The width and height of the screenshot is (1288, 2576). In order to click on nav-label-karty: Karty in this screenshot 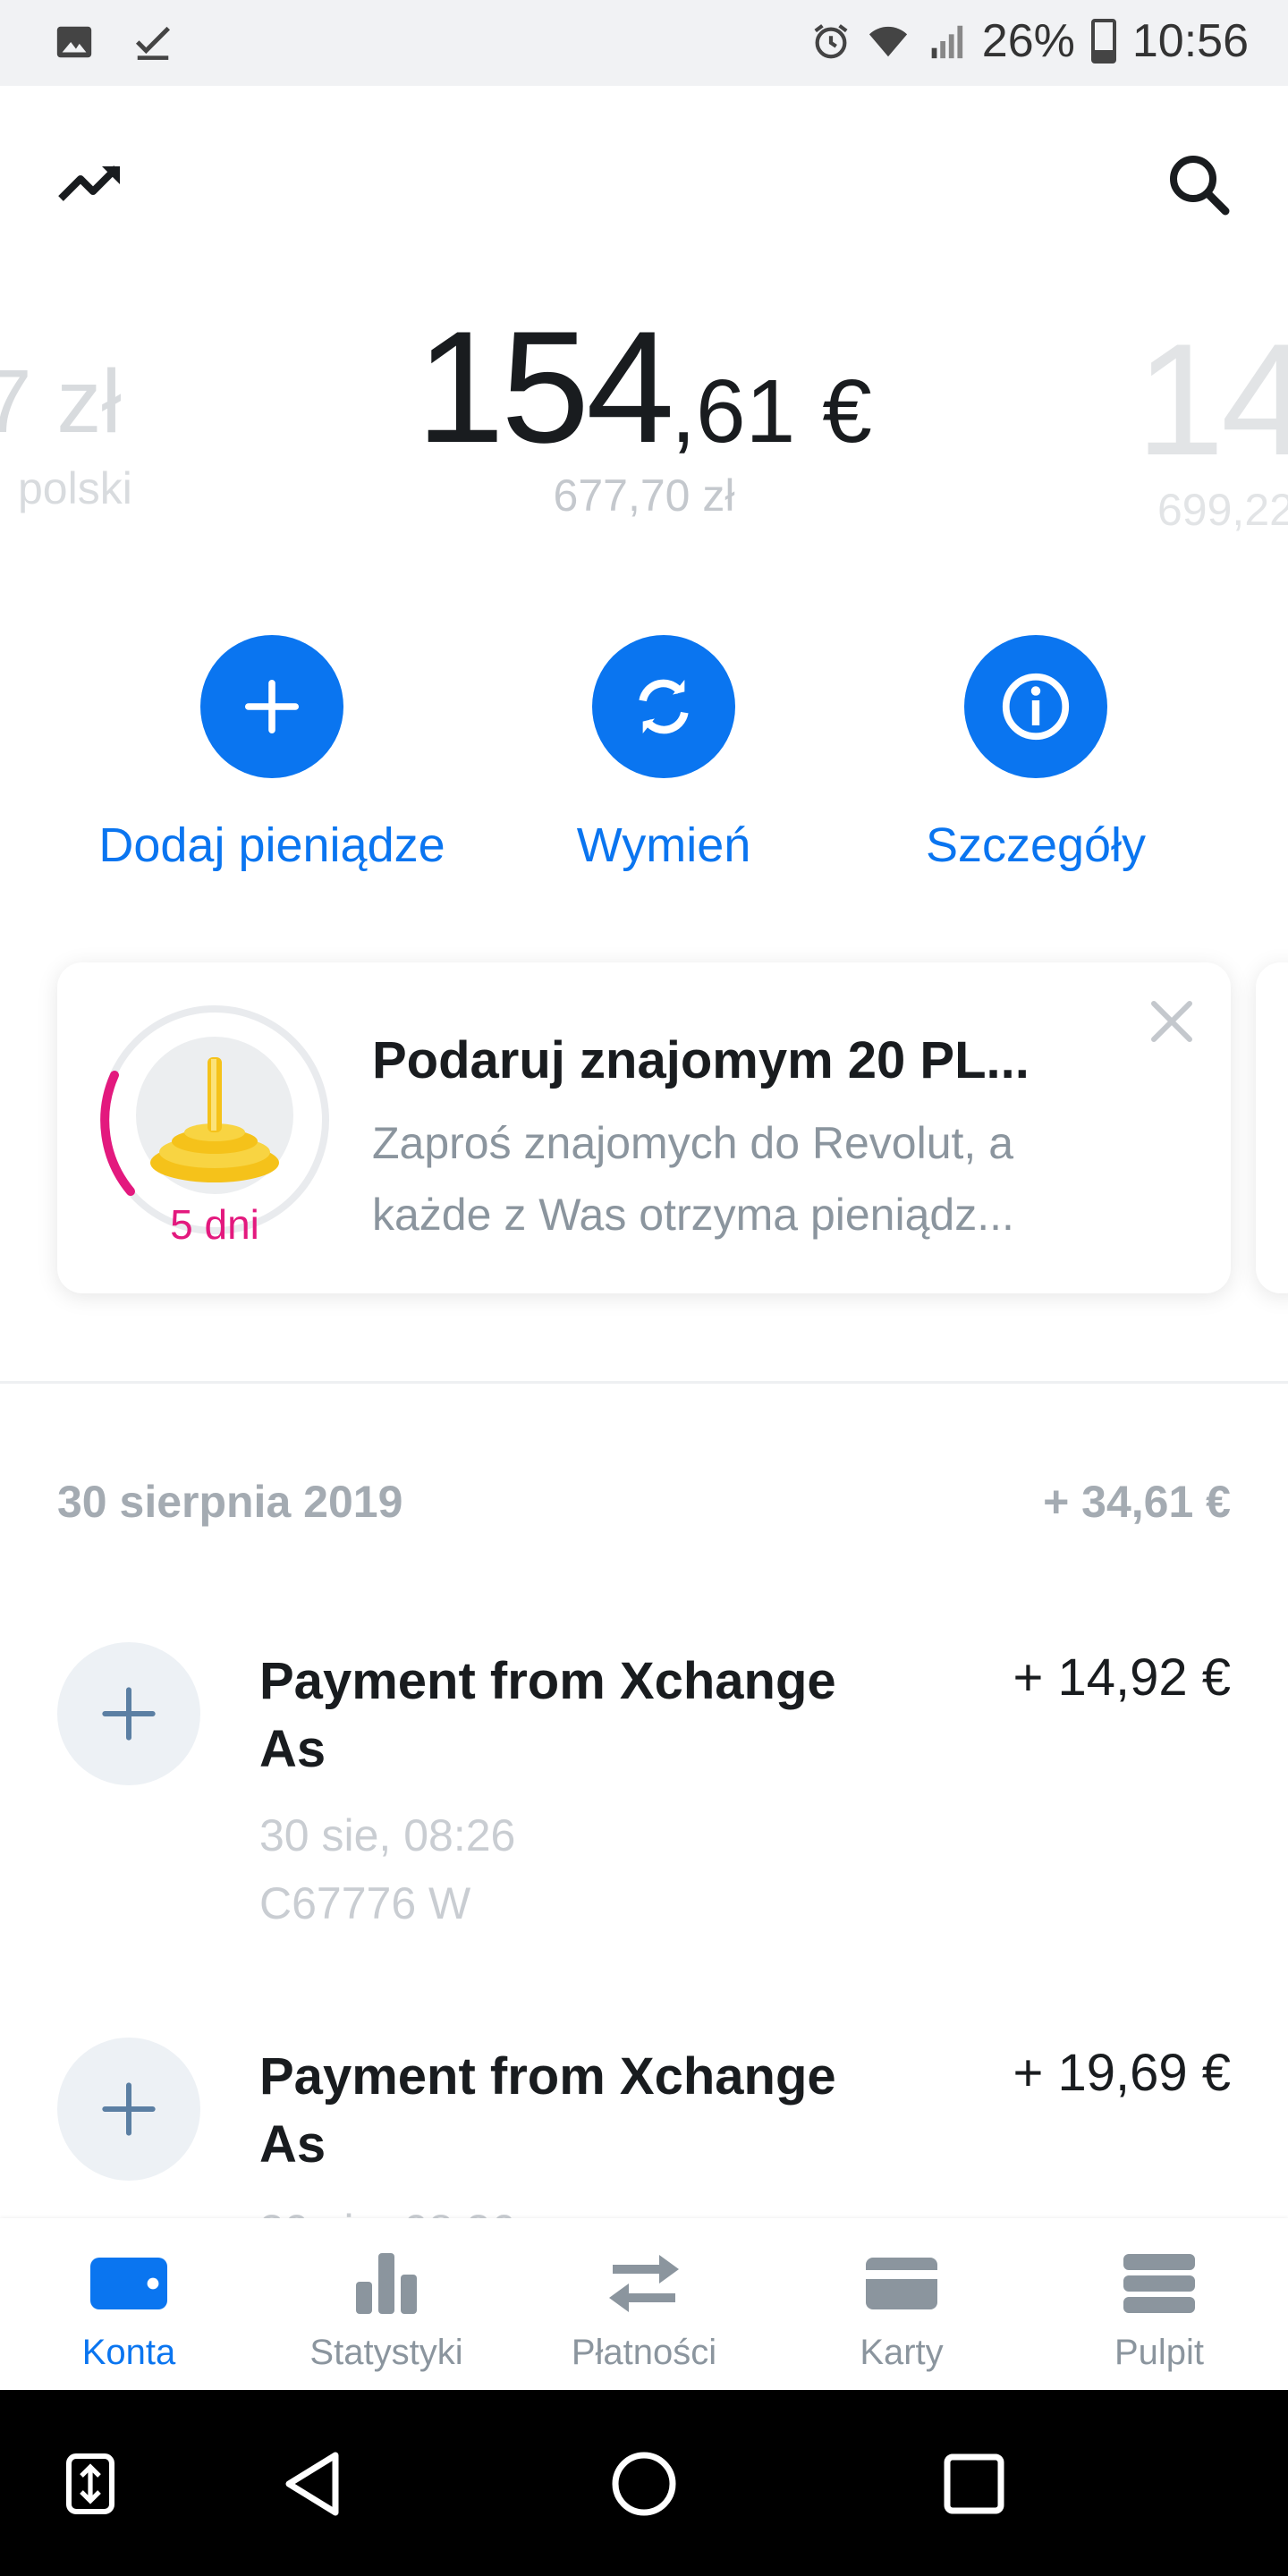, I will do `click(902, 2352)`.